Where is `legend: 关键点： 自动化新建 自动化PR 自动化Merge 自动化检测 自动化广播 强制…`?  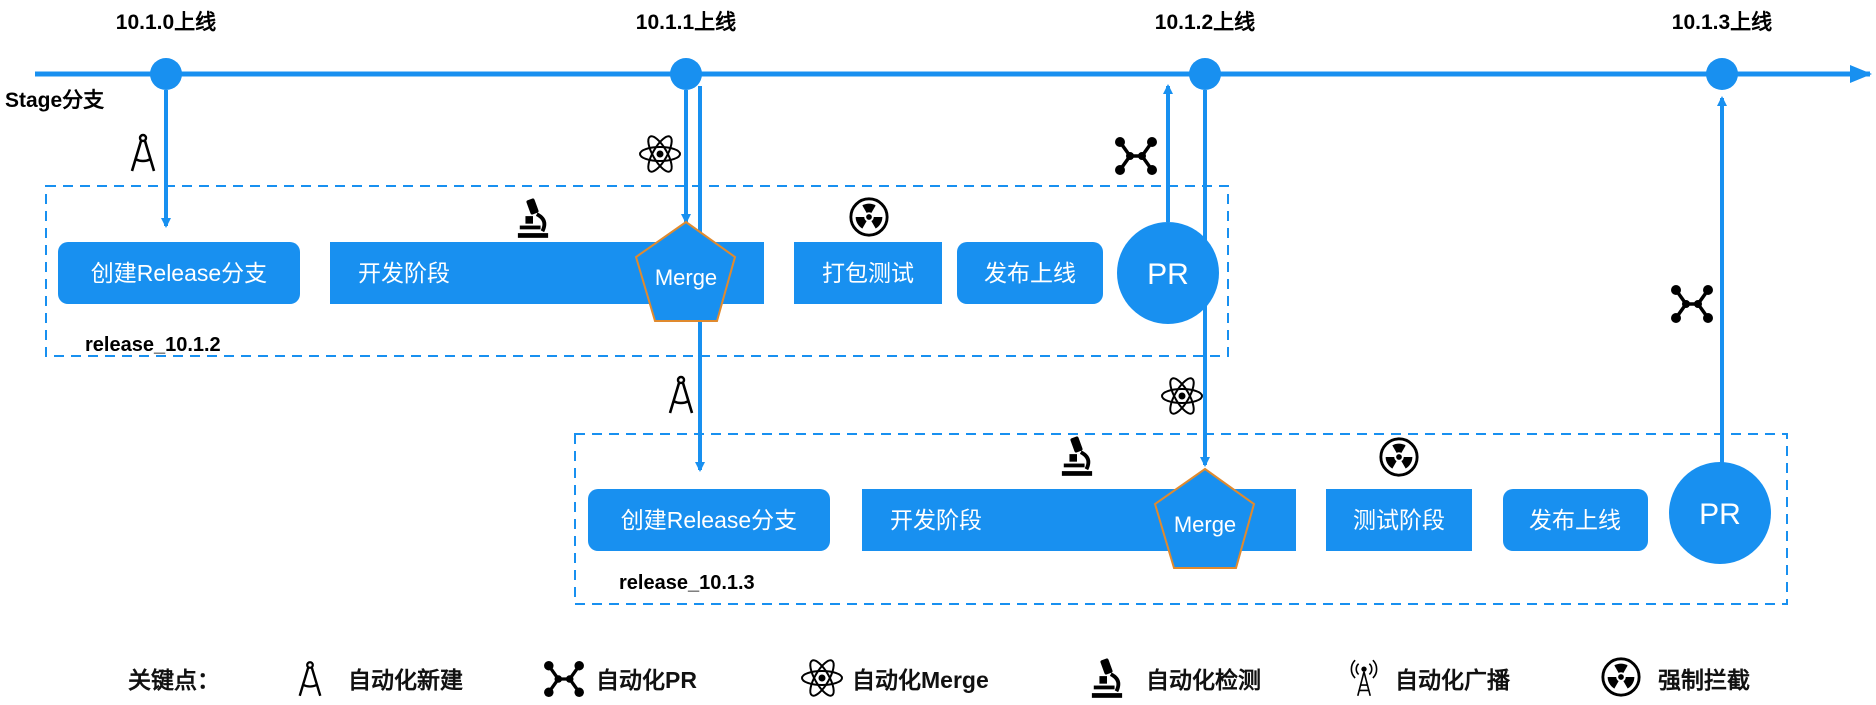 legend: 关键点： 自动化新建 自动化PR 自动化Merge 自动化检测 自动化广播 强制… is located at coordinates (939, 678).